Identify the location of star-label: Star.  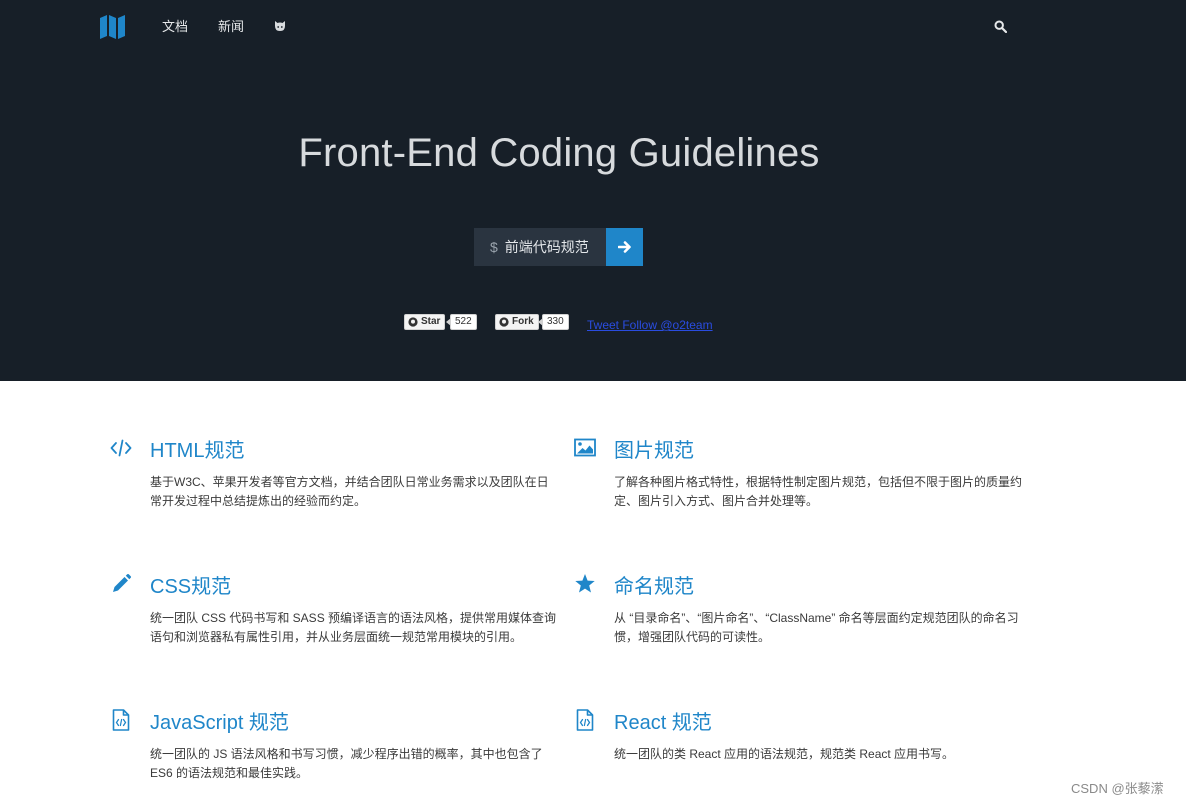
(431, 321).